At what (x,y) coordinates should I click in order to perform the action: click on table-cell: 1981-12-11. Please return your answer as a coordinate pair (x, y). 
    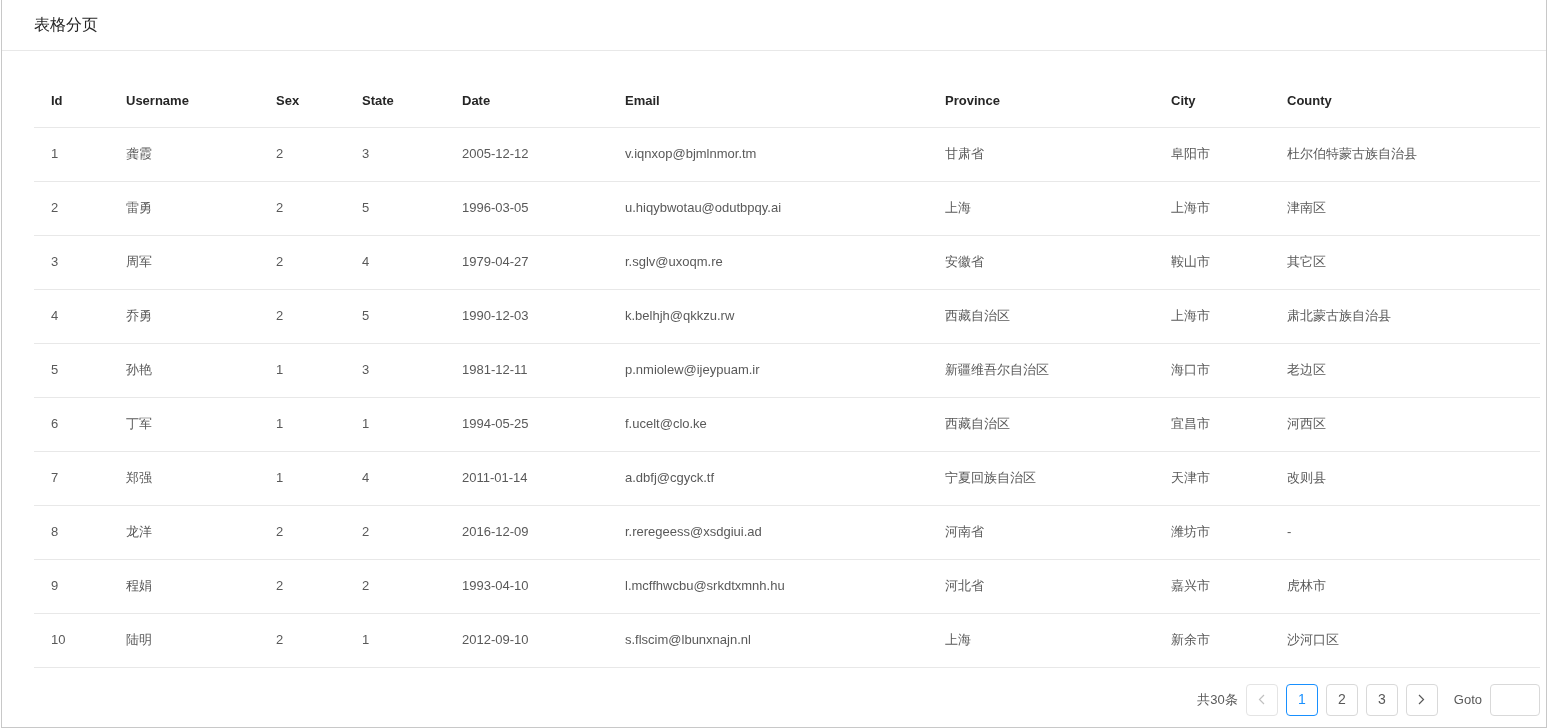
    Looking at the image, I should click on (526, 370).